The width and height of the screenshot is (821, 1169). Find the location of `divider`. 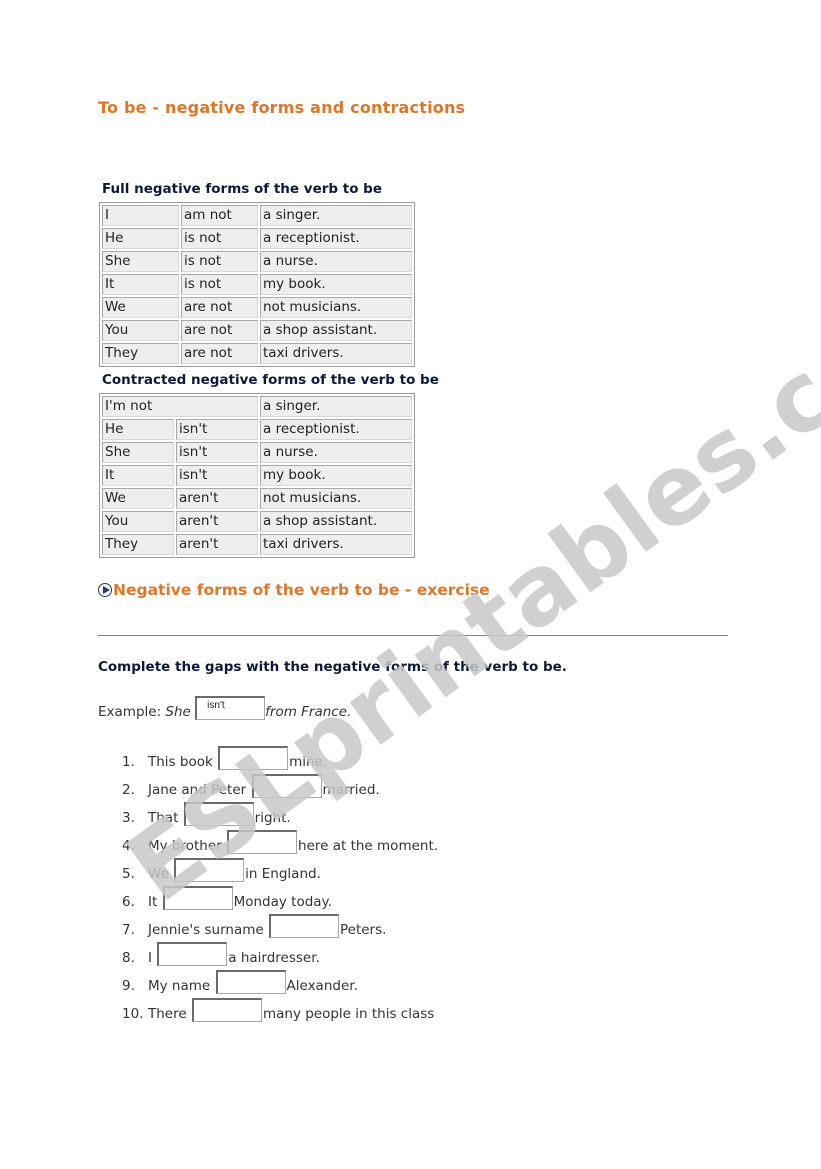

divider is located at coordinates (413, 635).